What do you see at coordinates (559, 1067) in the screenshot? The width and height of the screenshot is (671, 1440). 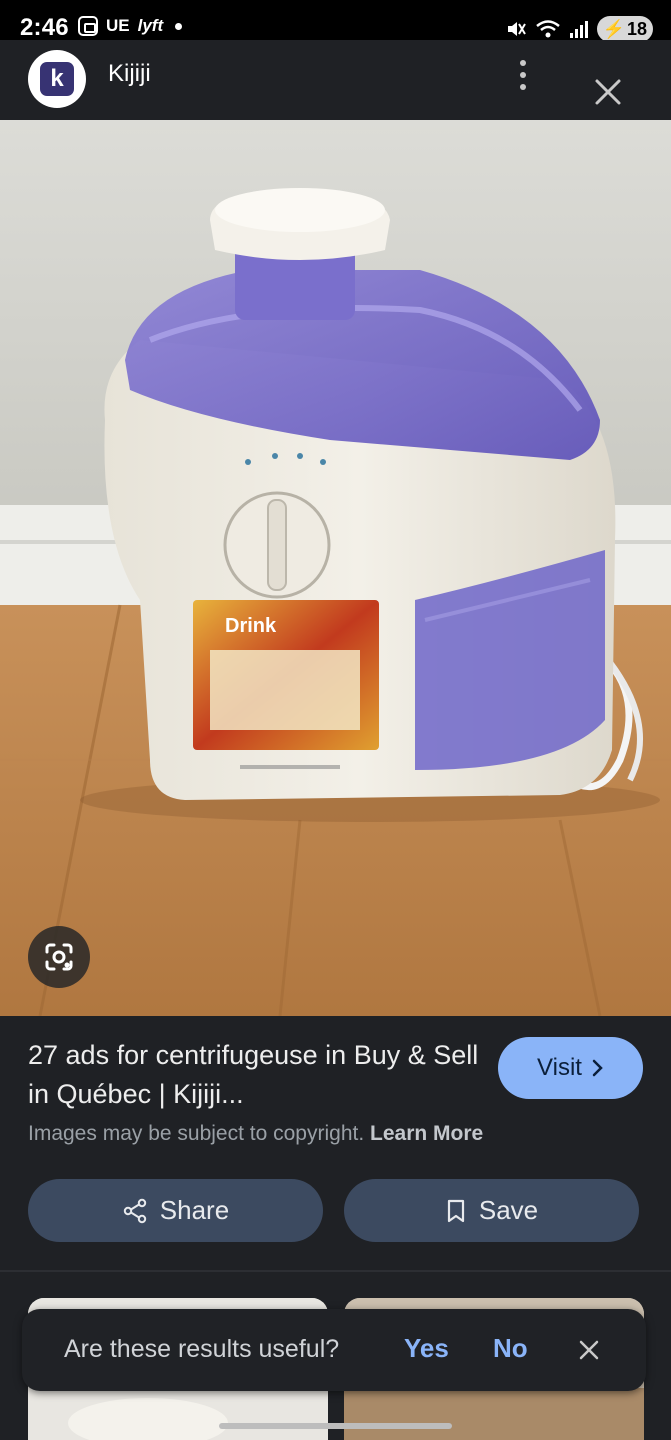 I see `visit-label: Visit` at bounding box center [559, 1067].